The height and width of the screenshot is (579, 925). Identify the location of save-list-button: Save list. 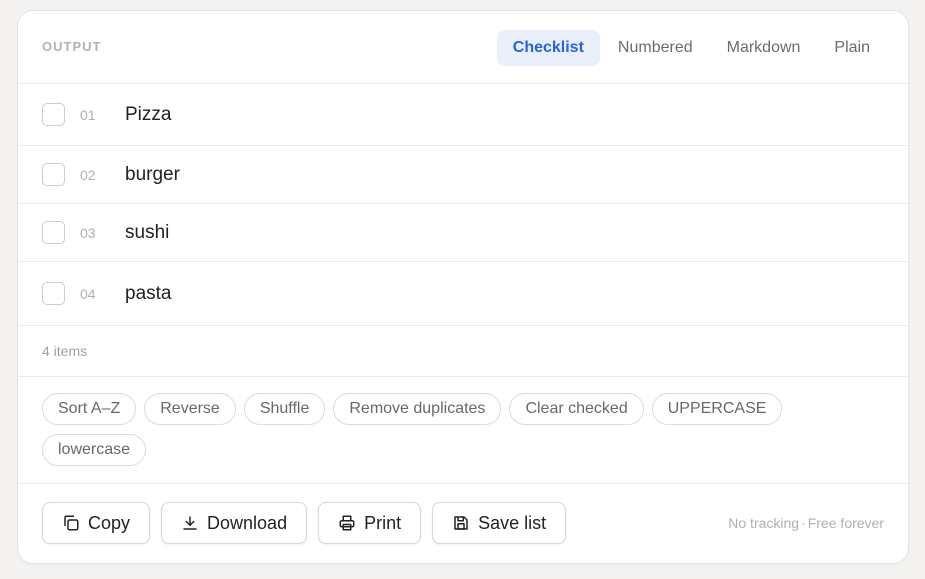
(499, 523).